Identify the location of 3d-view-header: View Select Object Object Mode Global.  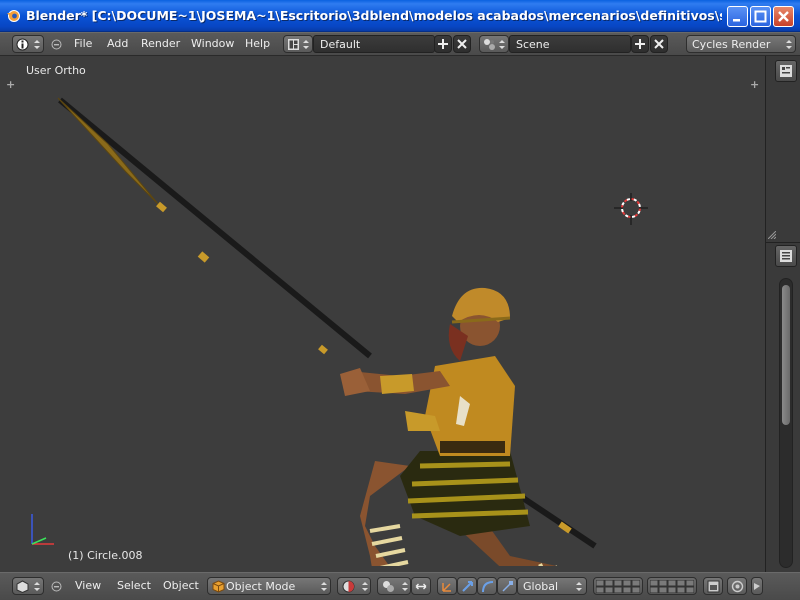
(400, 586).